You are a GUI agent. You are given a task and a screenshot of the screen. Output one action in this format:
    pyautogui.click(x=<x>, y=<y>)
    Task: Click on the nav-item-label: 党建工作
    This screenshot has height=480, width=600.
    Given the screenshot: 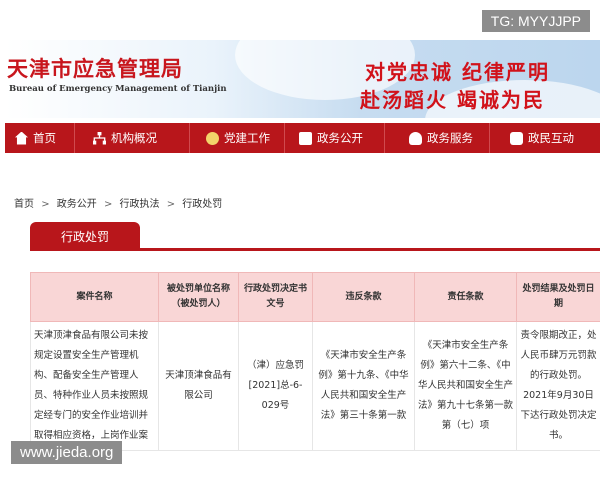 What is the action you would take?
    pyautogui.click(x=247, y=138)
    